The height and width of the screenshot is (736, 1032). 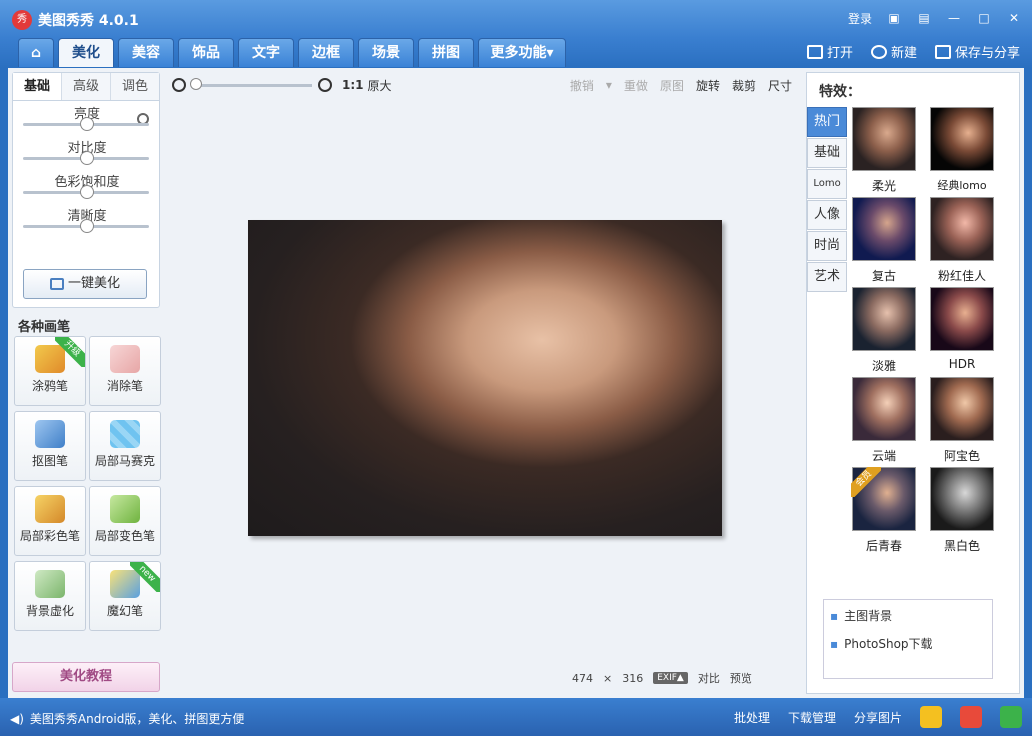 What do you see at coordinates (125, 596) in the screenshot?
I see `brush-magic: 魔幻笔 new` at bounding box center [125, 596].